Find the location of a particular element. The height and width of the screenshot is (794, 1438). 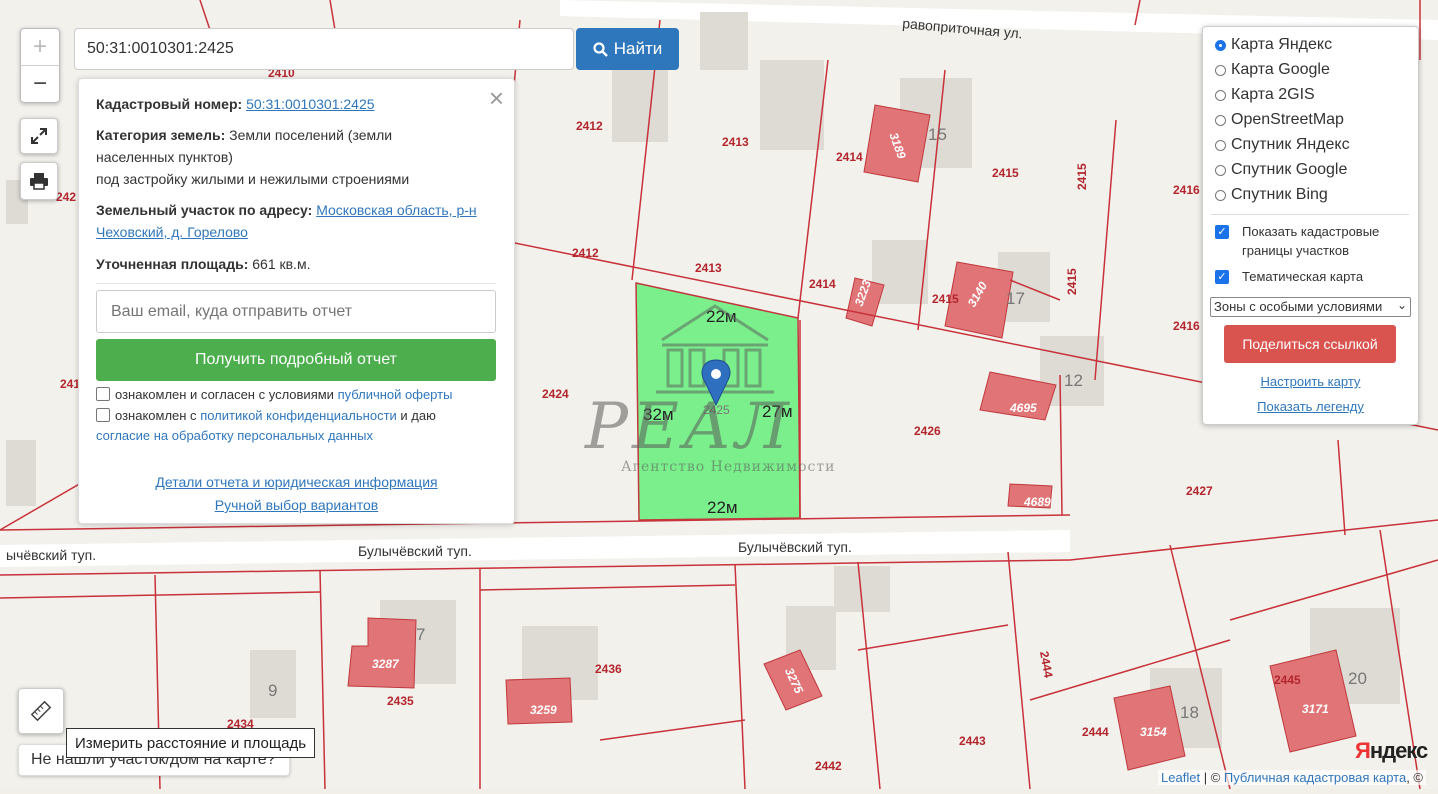

fullscreen-button is located at coordinates (39, 136).